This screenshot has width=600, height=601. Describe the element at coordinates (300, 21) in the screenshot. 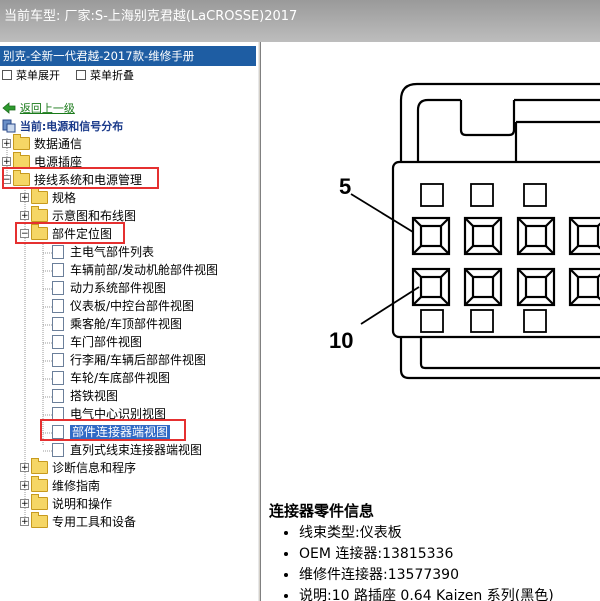

I see `title-bar: 当前车型: 厂家:S-上海别克君越(LaCROSSE)2017` at that location.